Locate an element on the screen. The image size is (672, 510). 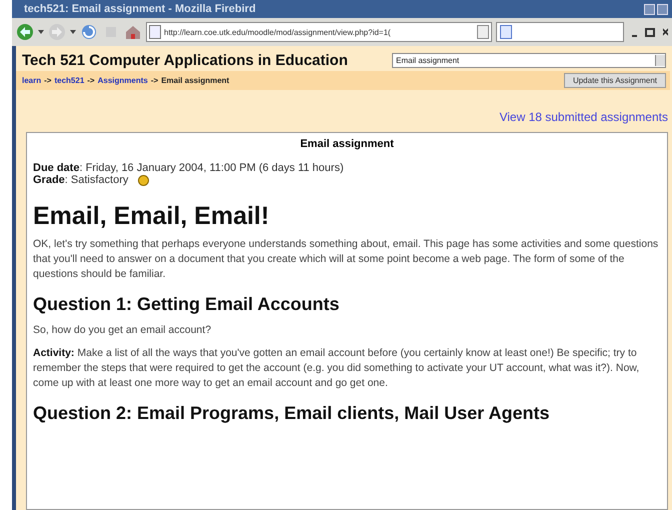
paragraph: Activity: Make a list of all the ways that you've gotten an email account before (you certainly know at least one!) Be specific; try to remember the steps that were required to get the account (e.g. you did something to activate your UT account, what was it?). Now, come up with at least one more way to get an email account and go get one. is located at coordinates (336, 368).